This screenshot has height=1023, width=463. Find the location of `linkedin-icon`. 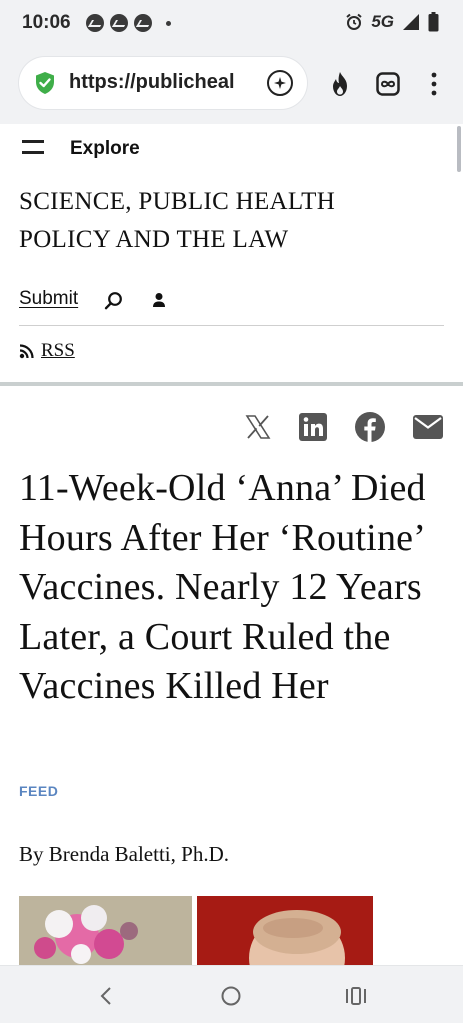

linkedin-icon is located at coordinates (313, 427).